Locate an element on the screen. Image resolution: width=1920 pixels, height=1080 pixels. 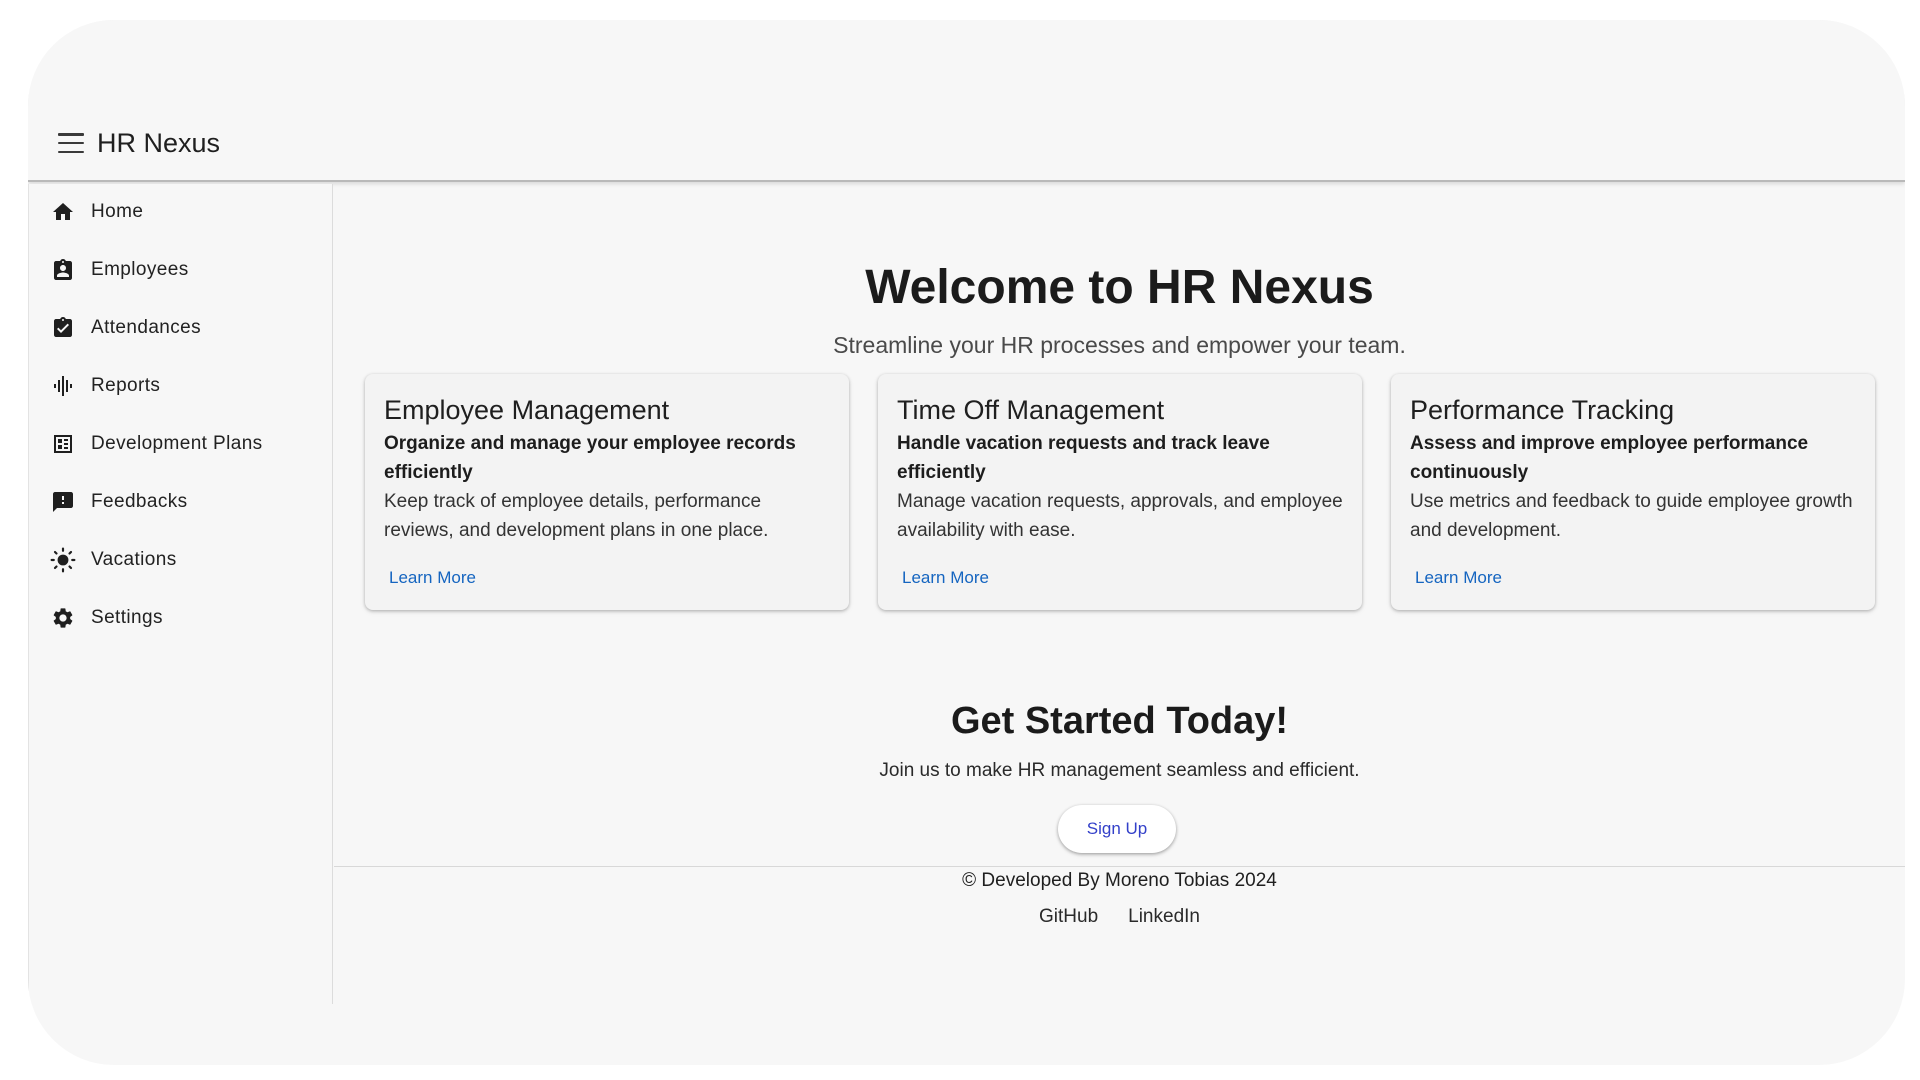
assignment-check-icon is located at coordinates (63, 328).